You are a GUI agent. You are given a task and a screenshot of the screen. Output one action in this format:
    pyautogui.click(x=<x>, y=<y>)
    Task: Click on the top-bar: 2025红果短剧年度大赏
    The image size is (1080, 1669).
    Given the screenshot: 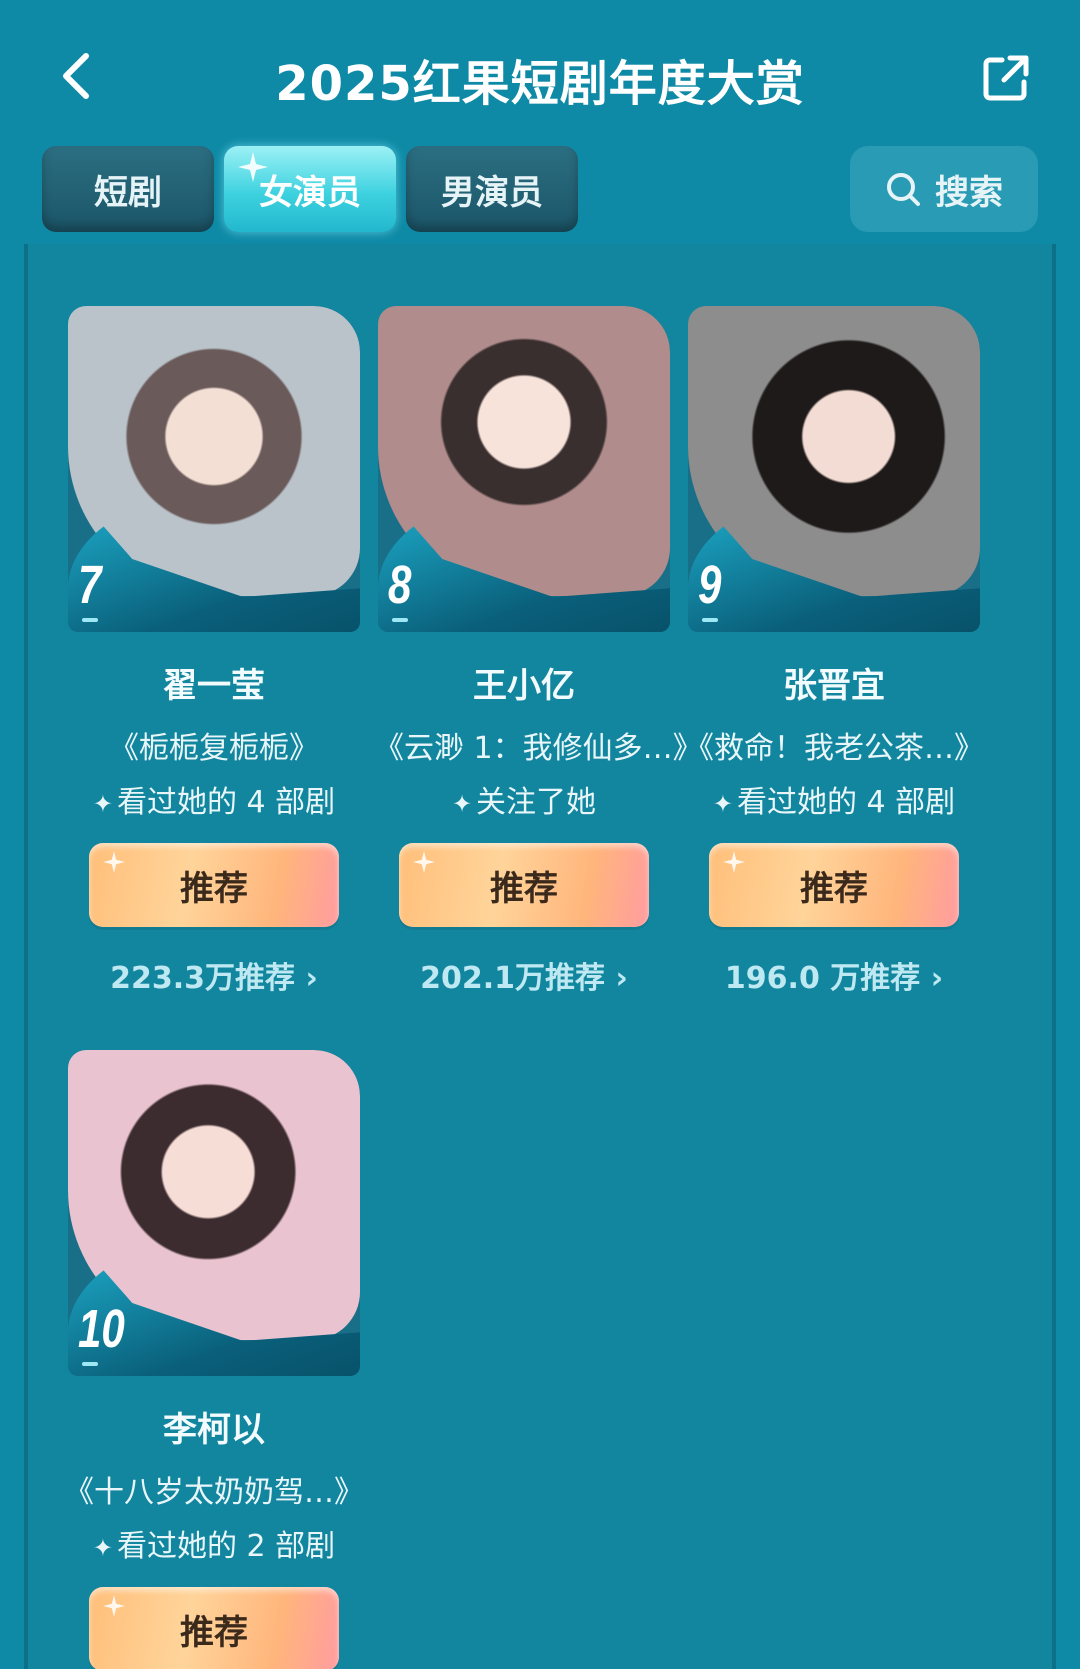 What is the action you would take?
    pyautogui.click(x=540, y=75)
    